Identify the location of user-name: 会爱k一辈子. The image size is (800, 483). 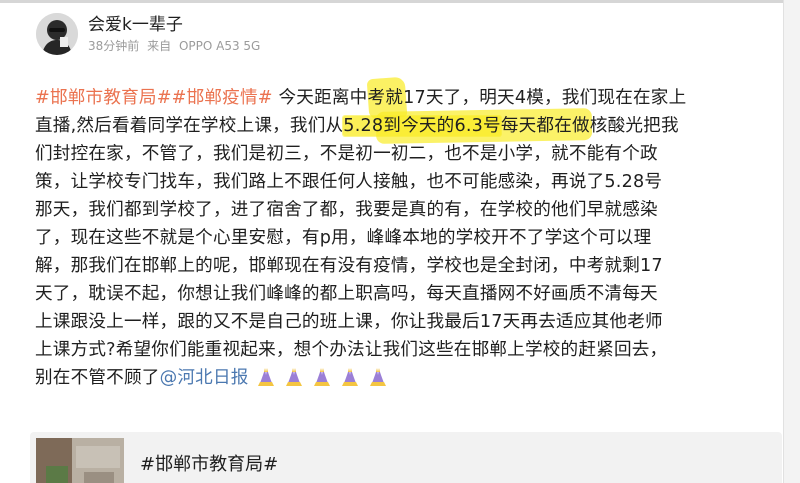
(174, 25).